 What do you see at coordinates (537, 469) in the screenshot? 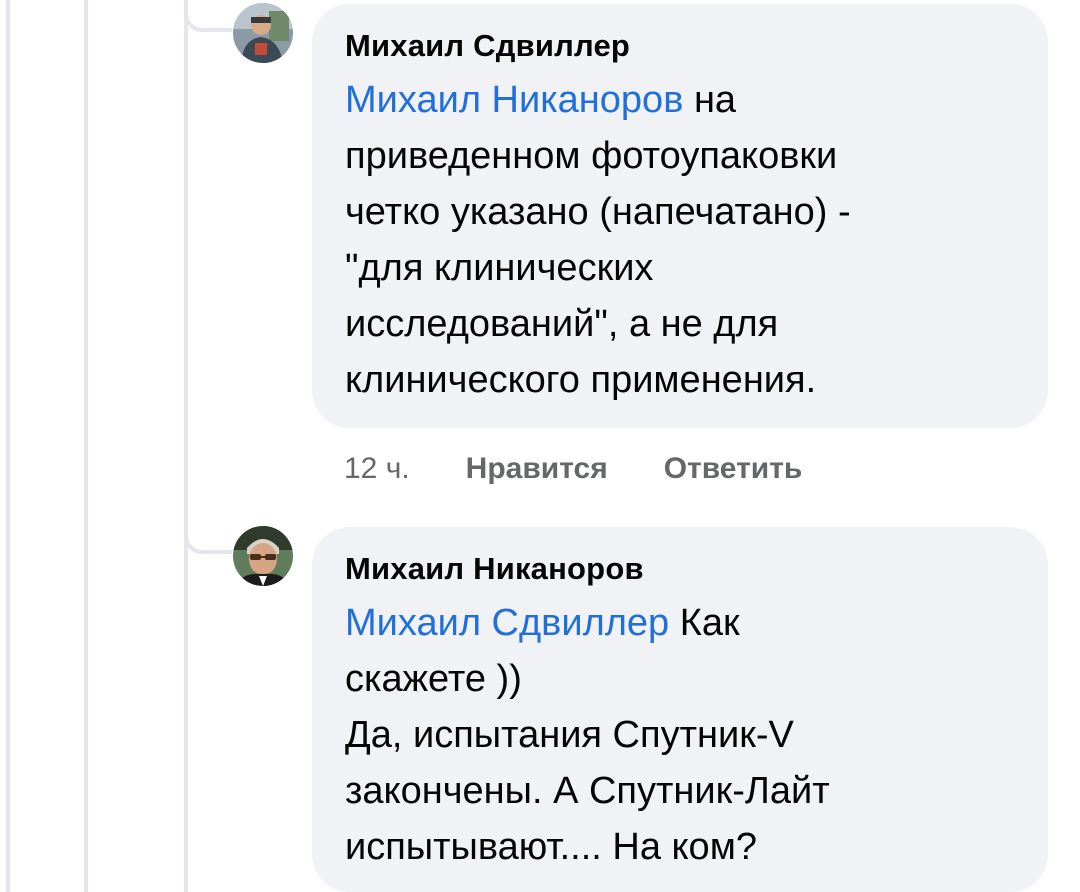
I see `like-button: Нравится` at bounding box center [537, 469].